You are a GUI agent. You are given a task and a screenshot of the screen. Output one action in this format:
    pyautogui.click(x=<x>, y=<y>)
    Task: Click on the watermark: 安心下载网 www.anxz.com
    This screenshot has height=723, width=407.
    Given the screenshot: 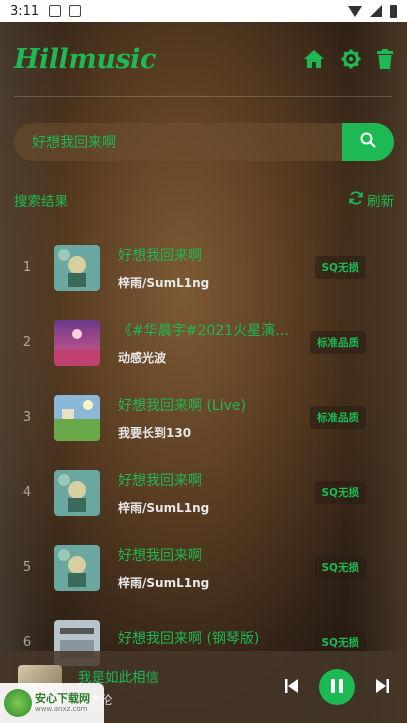 What is the action you would take?
    pyautogui.click(x=52, y=703)
    